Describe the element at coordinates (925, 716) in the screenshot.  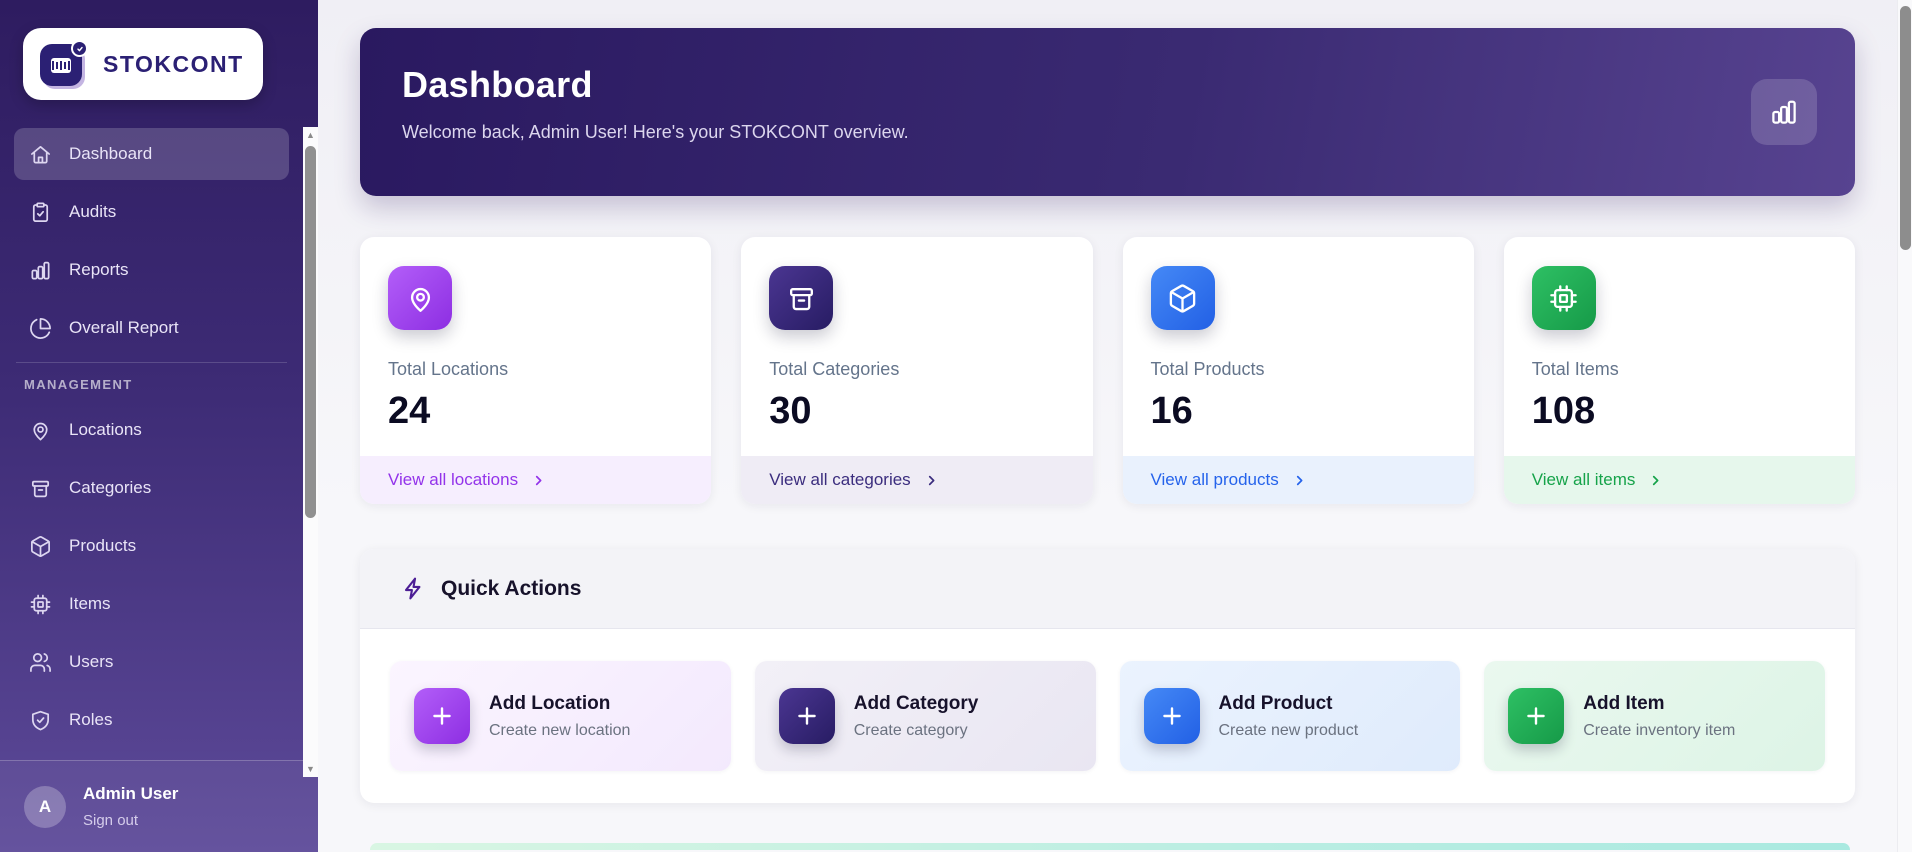
I see `add-category-button: Add Category Create category` at that location.